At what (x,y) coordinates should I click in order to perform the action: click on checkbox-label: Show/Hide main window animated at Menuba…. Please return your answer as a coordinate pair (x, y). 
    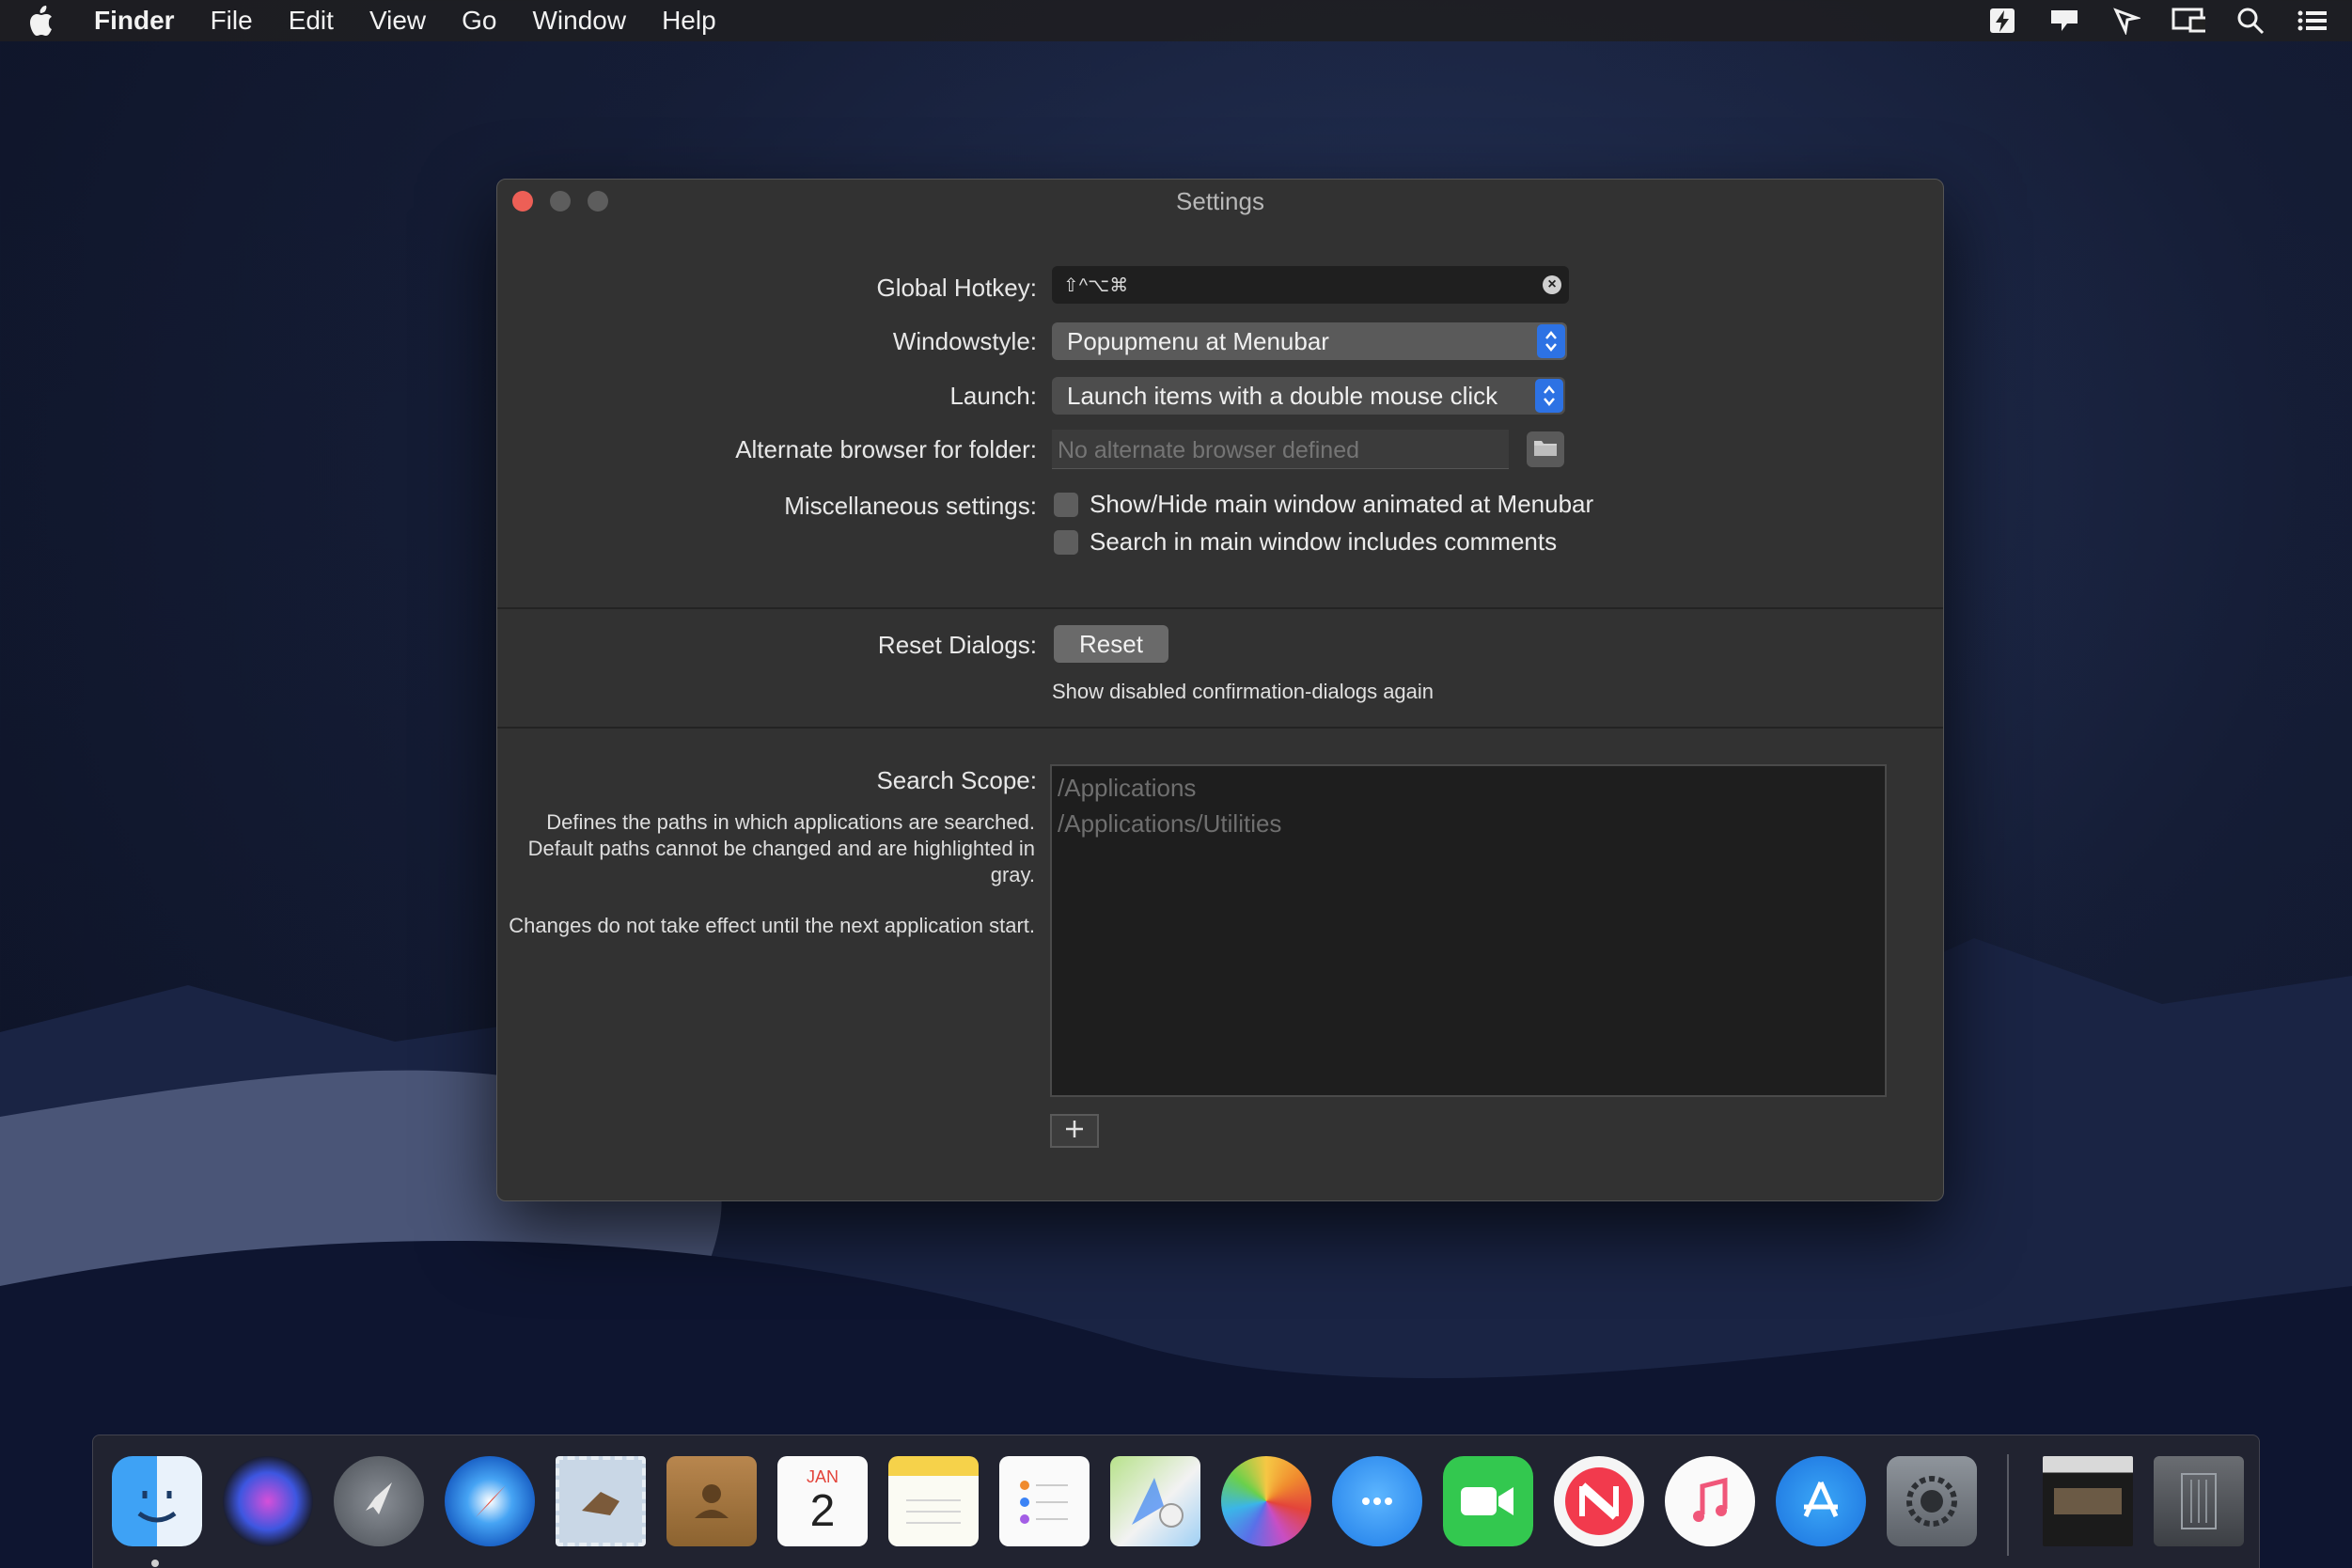
    Looking at the image, I should click on (1342, 504).